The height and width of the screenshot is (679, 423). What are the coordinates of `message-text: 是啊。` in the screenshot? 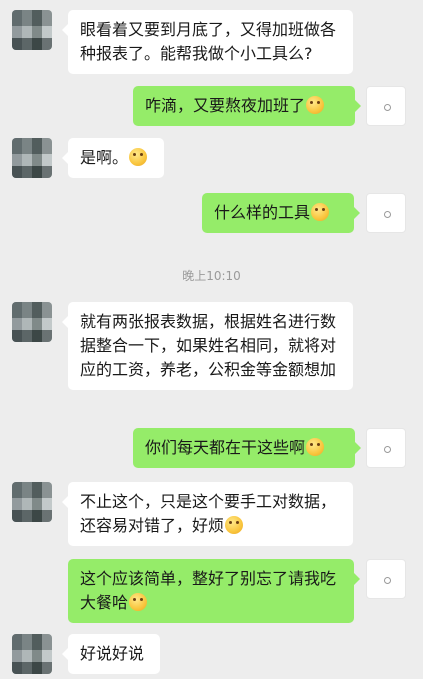 It's located at (104, 157).